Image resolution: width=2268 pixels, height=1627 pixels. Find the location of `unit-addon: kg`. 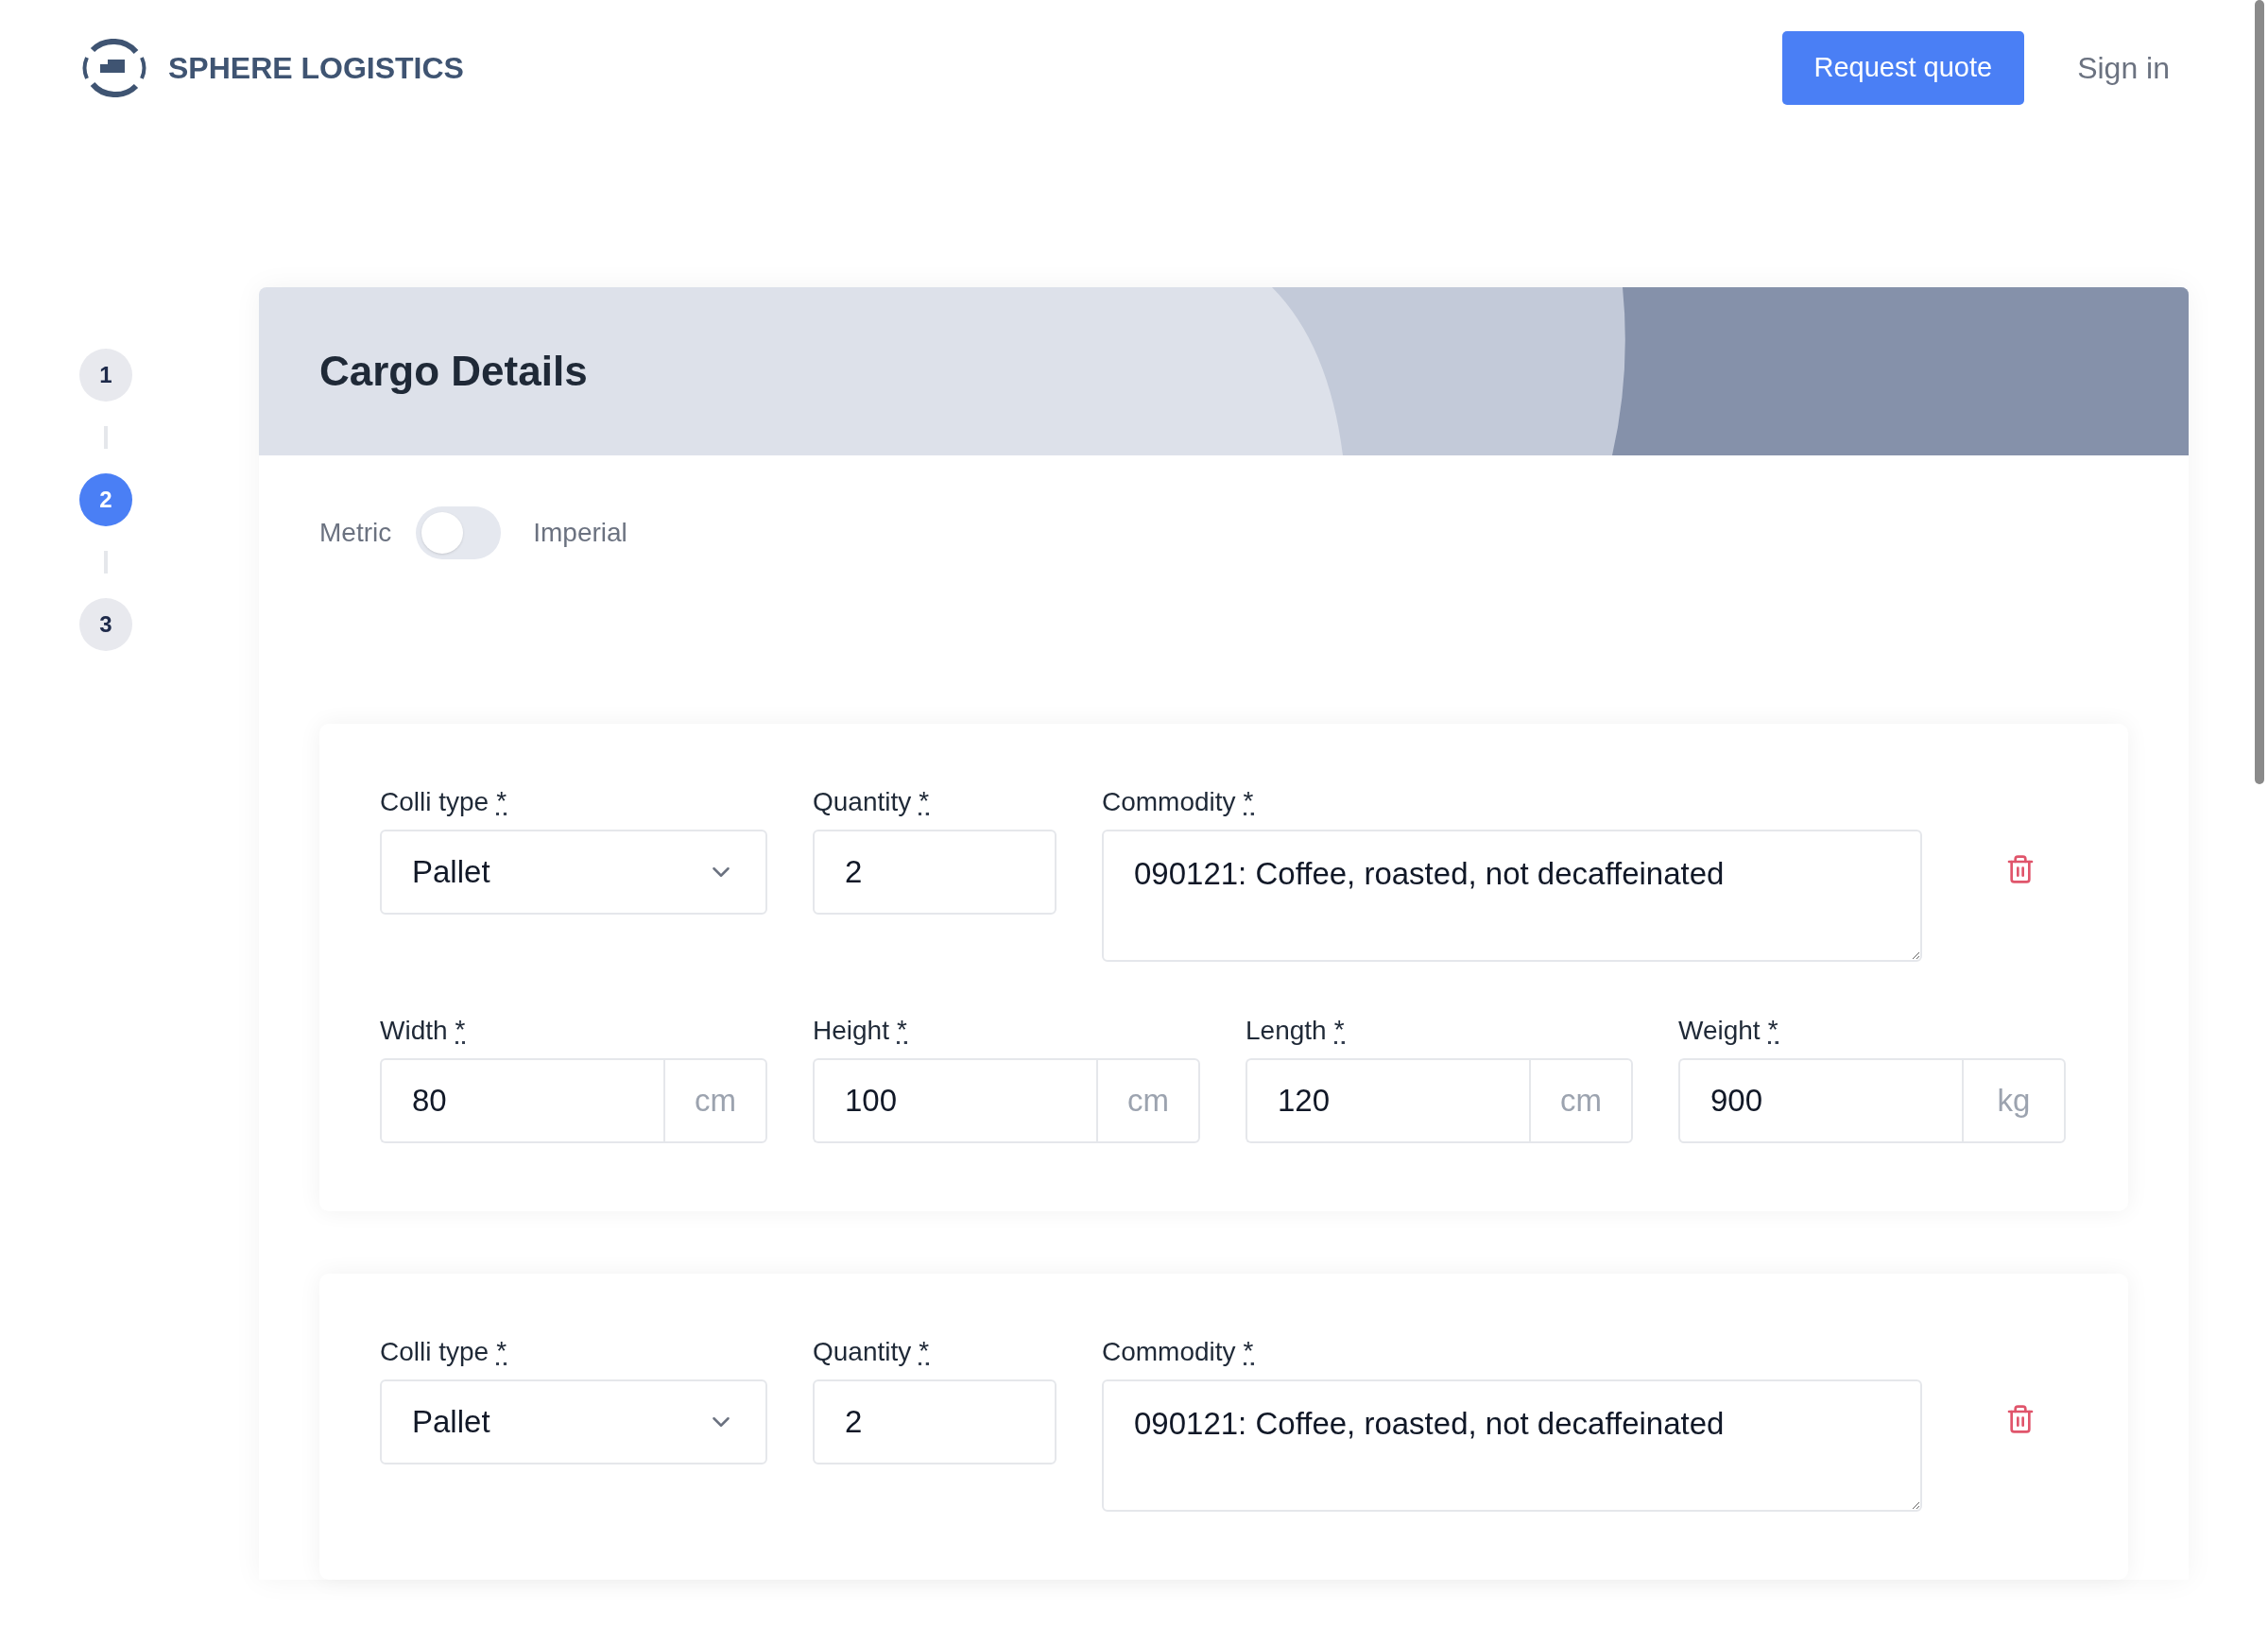

unit-addon: kg is located at coordinates (2014, 1100).